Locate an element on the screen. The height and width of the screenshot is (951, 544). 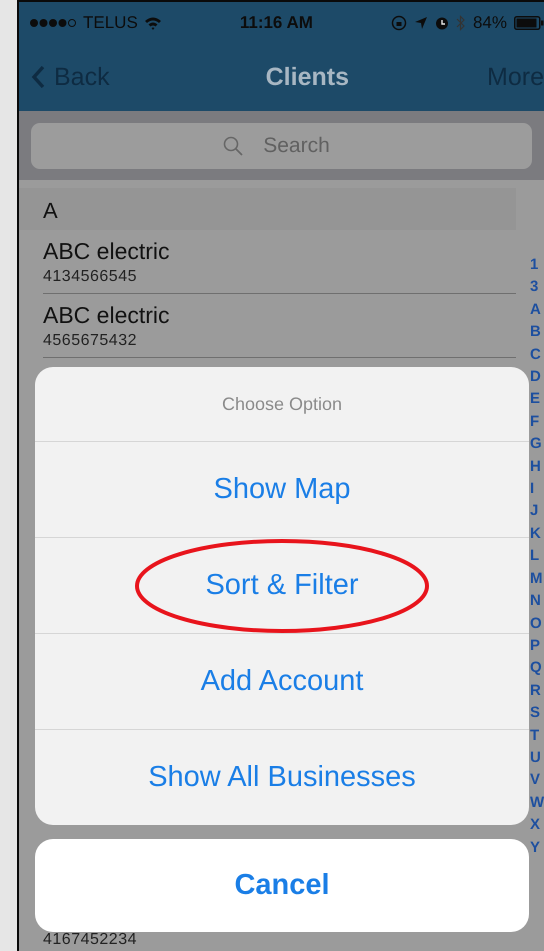
search-field: Search is located at coordinates (281, 146).